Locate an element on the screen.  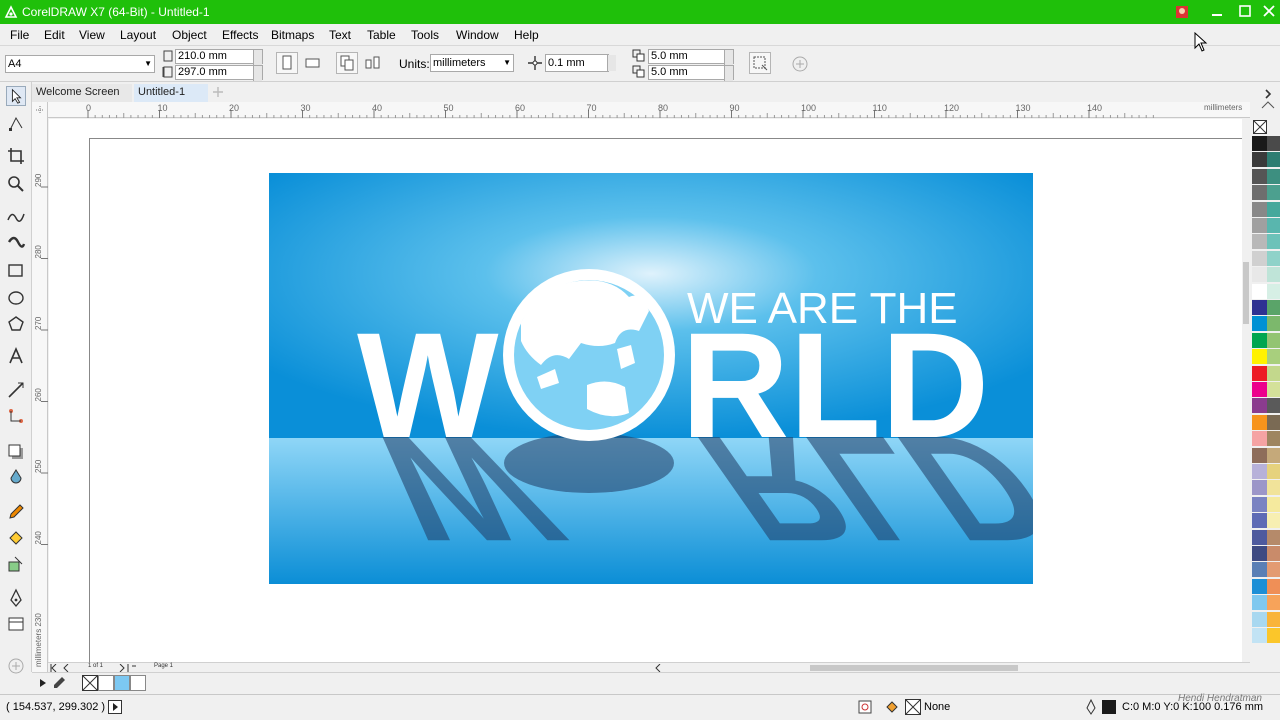
next-page-icon is located at coordinates (132, 668).